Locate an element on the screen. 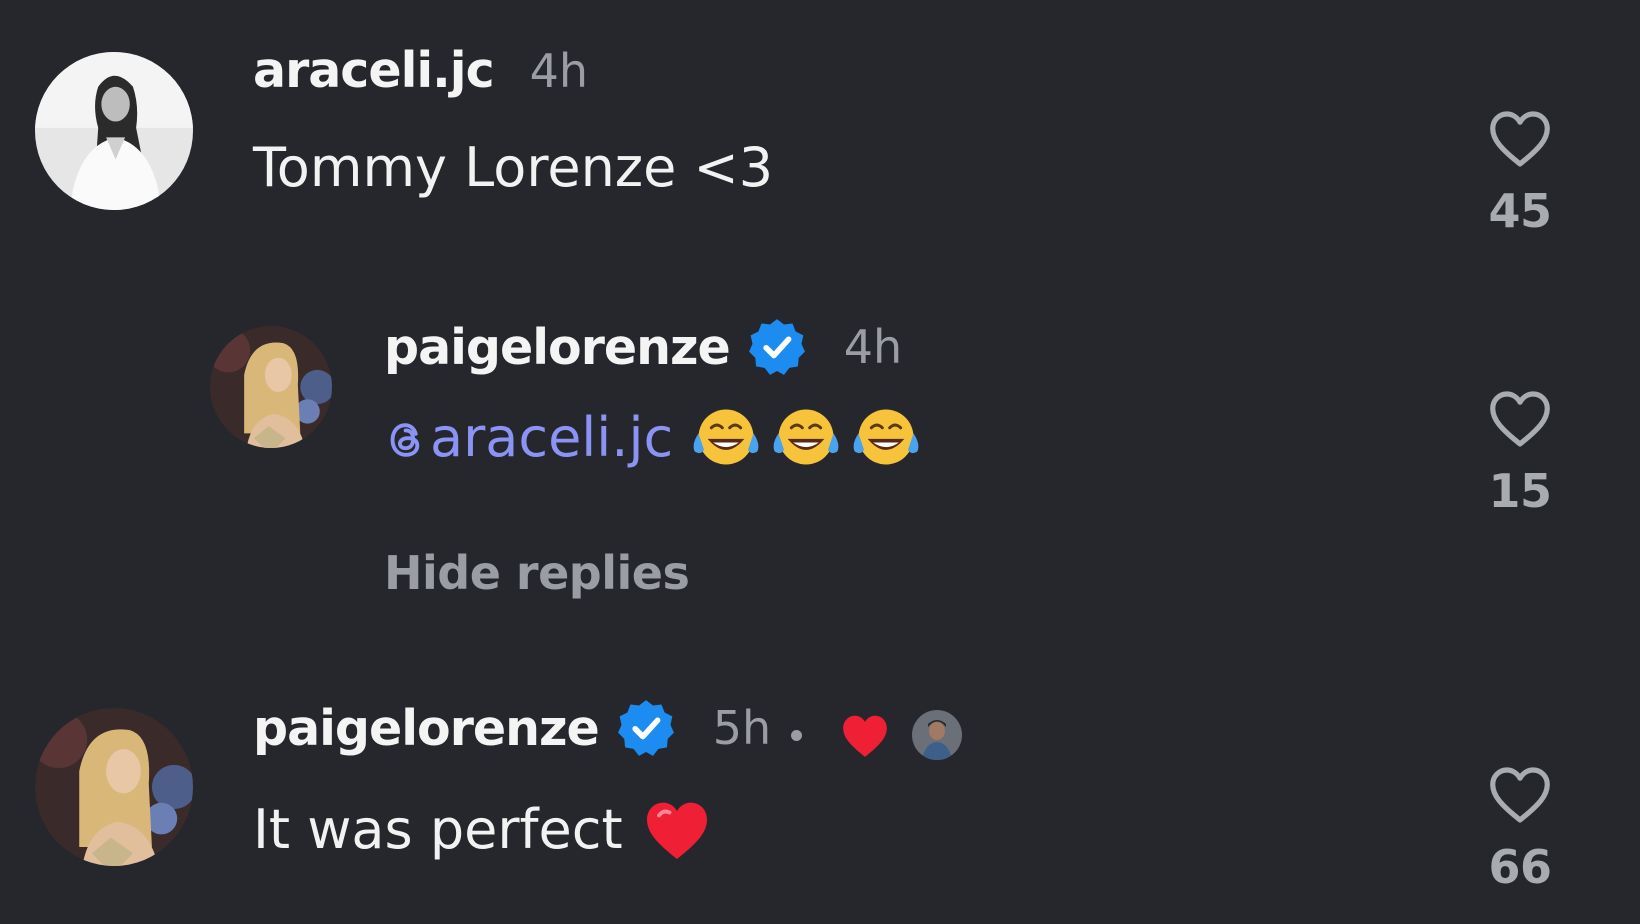 The image size is (1640, 924). comment-text: It was perfect is located at coordinates (438, 829).